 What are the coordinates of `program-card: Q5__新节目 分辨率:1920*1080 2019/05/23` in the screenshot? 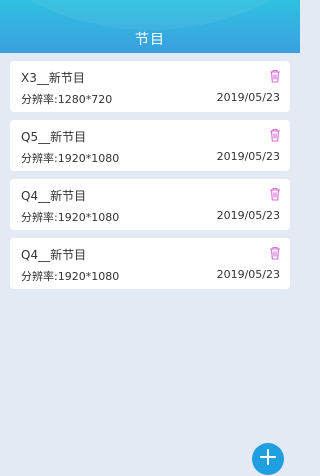 It's located at (150, 145).